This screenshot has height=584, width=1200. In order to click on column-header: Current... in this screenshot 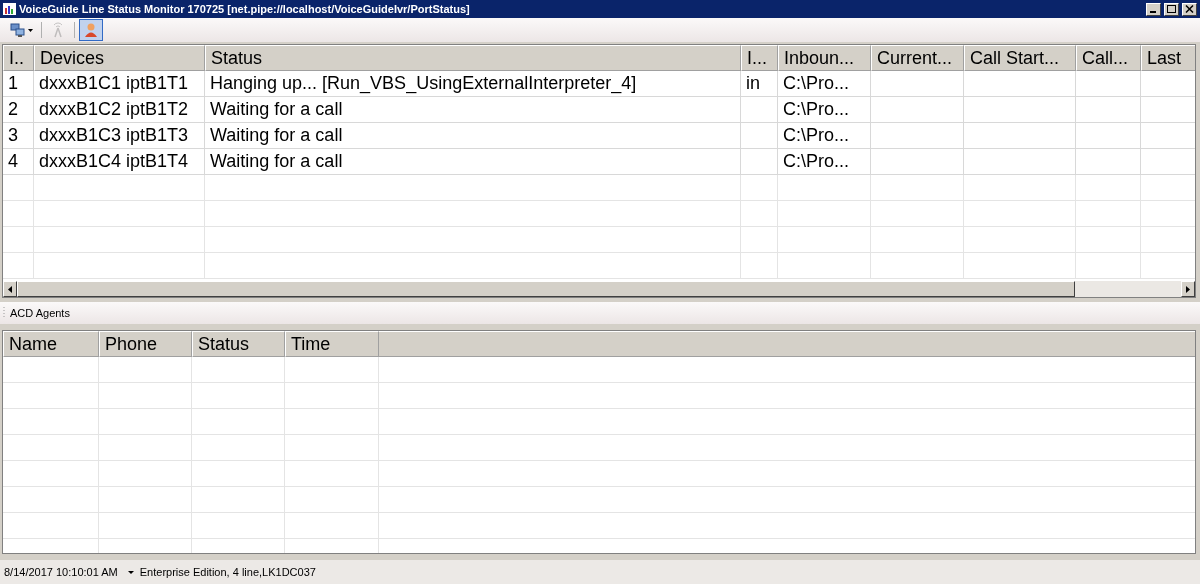, I will do `click(917, 58)`.